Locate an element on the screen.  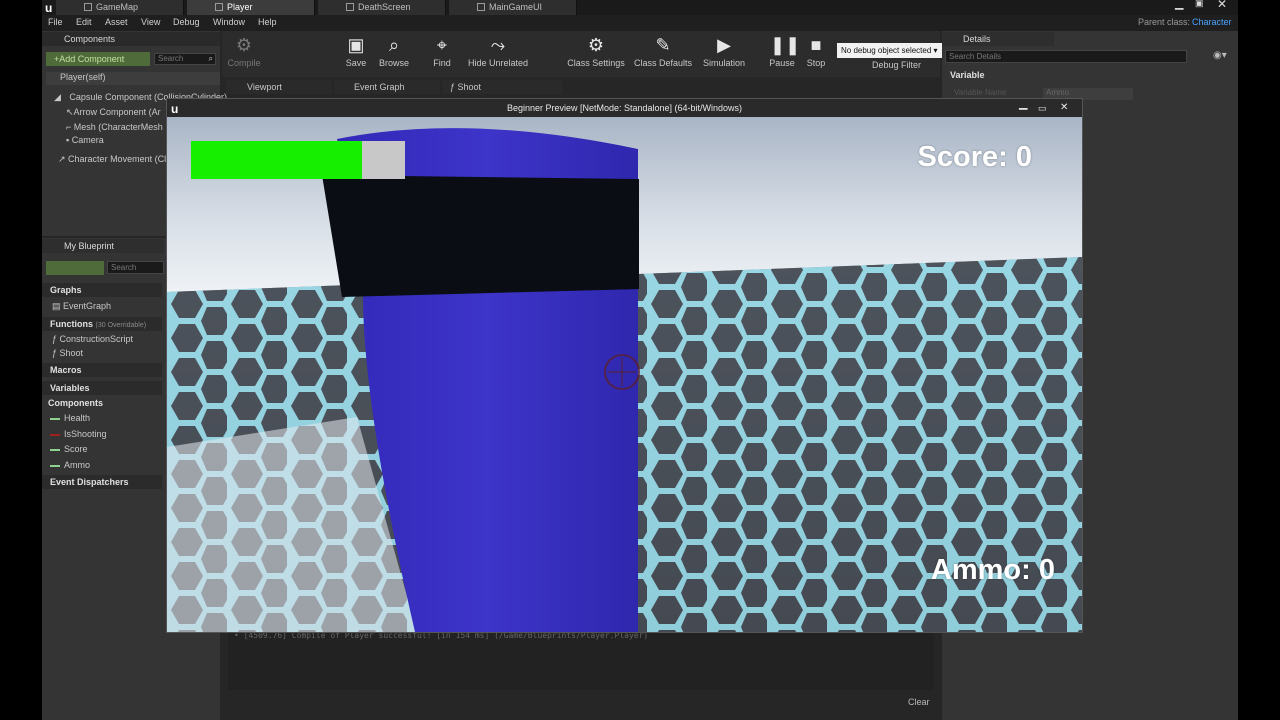
stop-button: ■ Stop is located at coordinates (816, 51).